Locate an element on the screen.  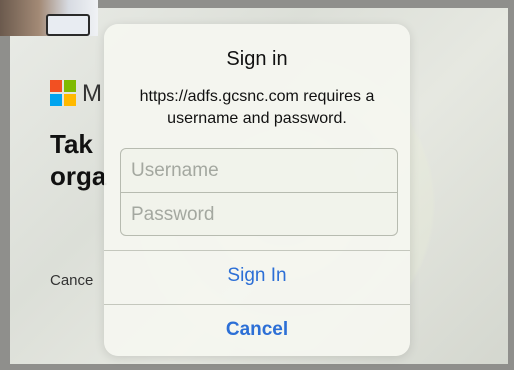
camera-thumbnail is located at coordinates (49, 18).